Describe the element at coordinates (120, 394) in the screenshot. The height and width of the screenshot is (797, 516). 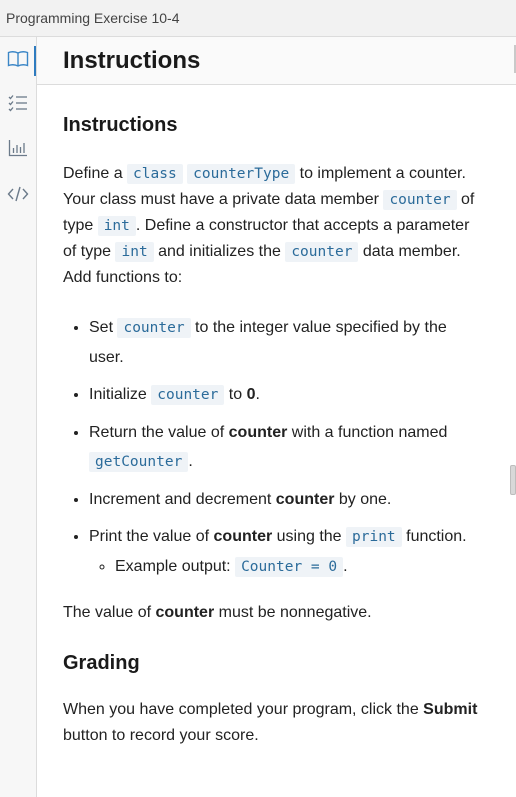
I see `text: Initialize` at that location.